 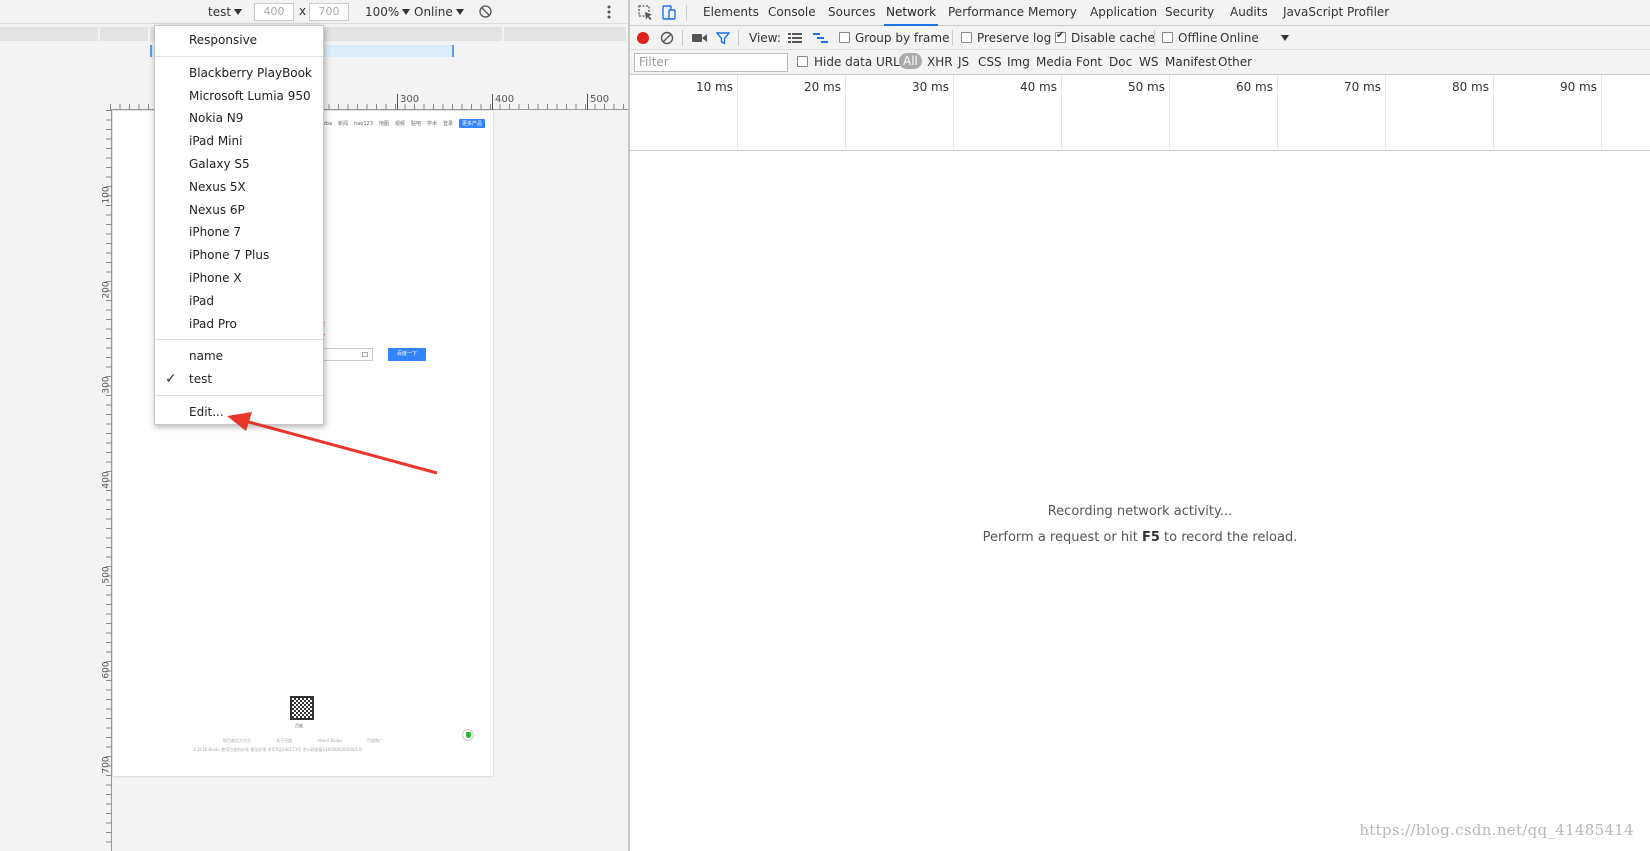 What do you see at coordinates (239, 379) in the screenshot?
I see `menu-item-custom-test: ✓ test` at bounding box center [239, 379].